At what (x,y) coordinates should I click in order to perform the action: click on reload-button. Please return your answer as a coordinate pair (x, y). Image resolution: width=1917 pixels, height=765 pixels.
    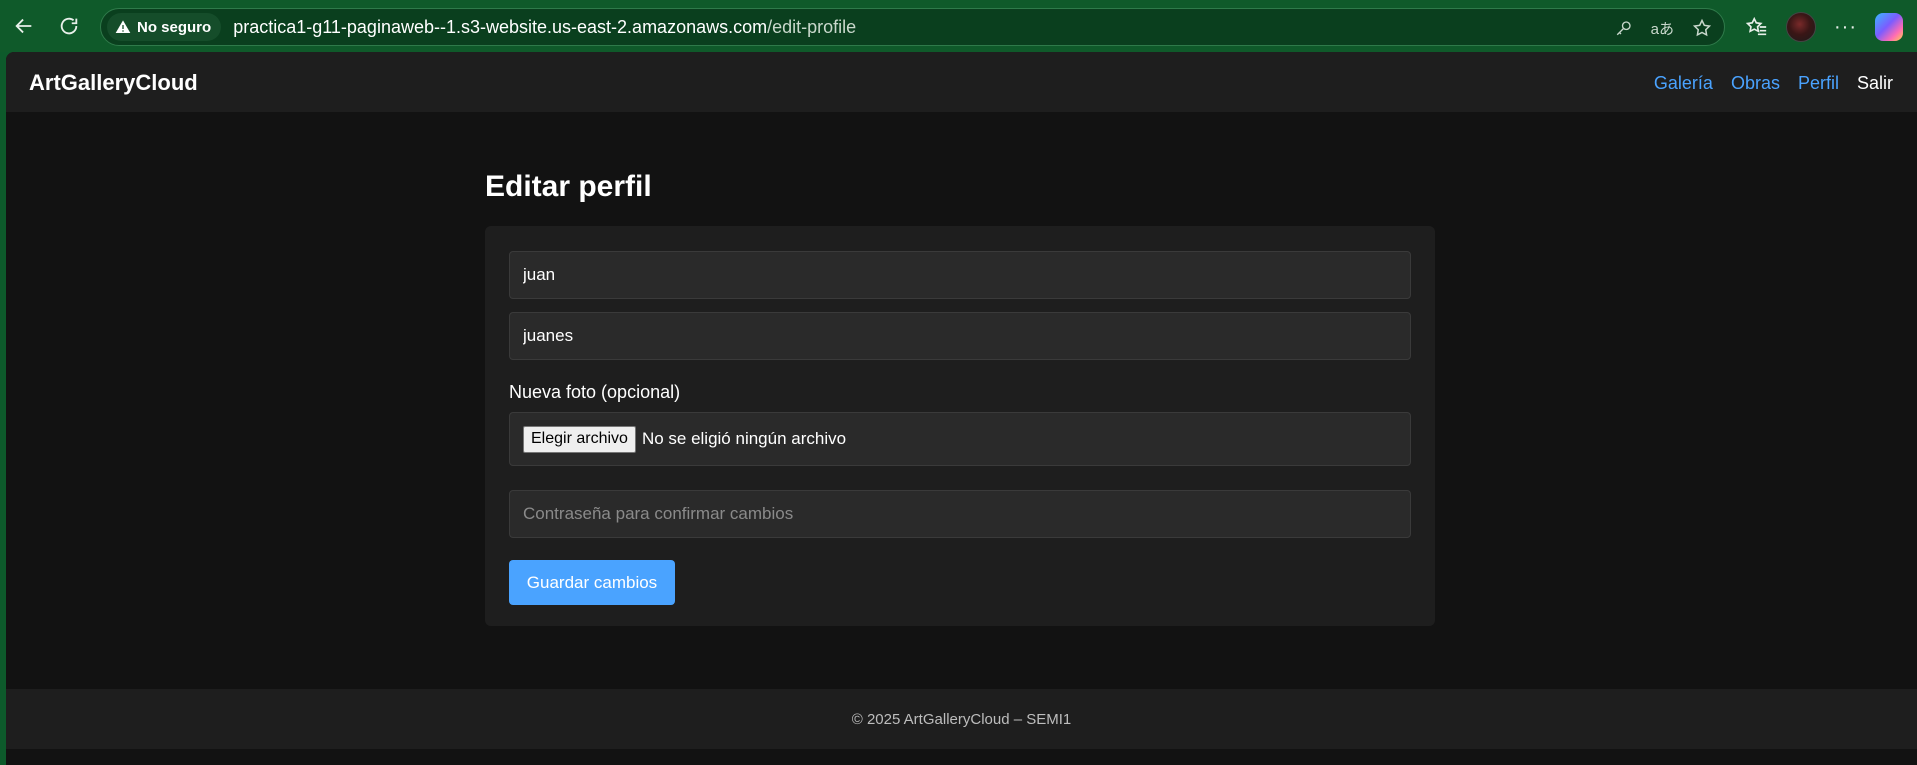
    Looking at the image, I should click on (69, 26).